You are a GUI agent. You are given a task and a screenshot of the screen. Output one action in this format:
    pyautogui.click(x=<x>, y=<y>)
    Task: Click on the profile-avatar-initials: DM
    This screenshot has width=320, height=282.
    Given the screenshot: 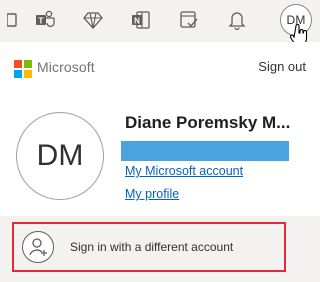 What is the action you would take?
    pyautogui.click(x=60, y=155)
    